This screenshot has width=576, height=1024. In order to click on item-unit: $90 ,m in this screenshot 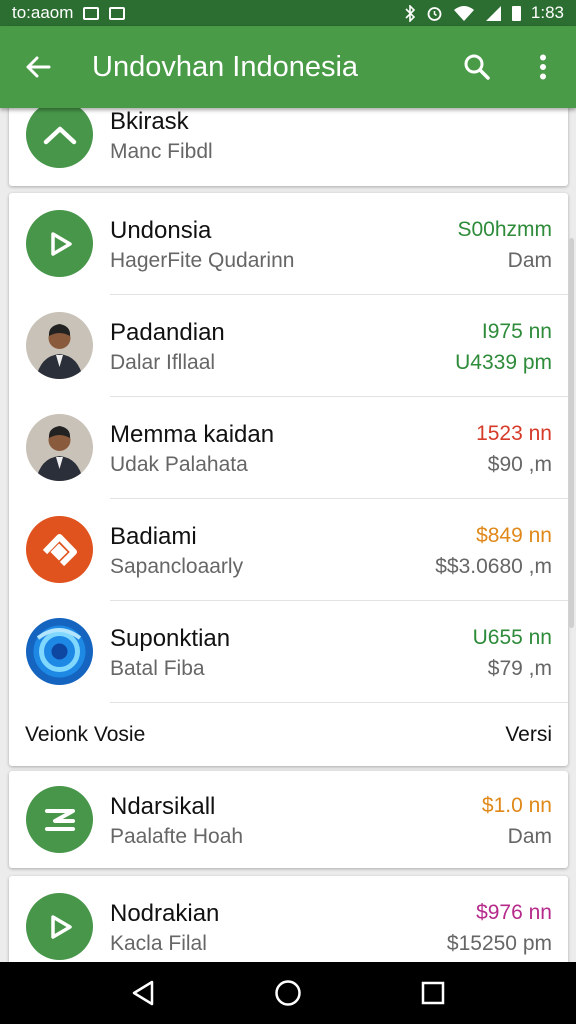, I will do `click(519, 464)`.